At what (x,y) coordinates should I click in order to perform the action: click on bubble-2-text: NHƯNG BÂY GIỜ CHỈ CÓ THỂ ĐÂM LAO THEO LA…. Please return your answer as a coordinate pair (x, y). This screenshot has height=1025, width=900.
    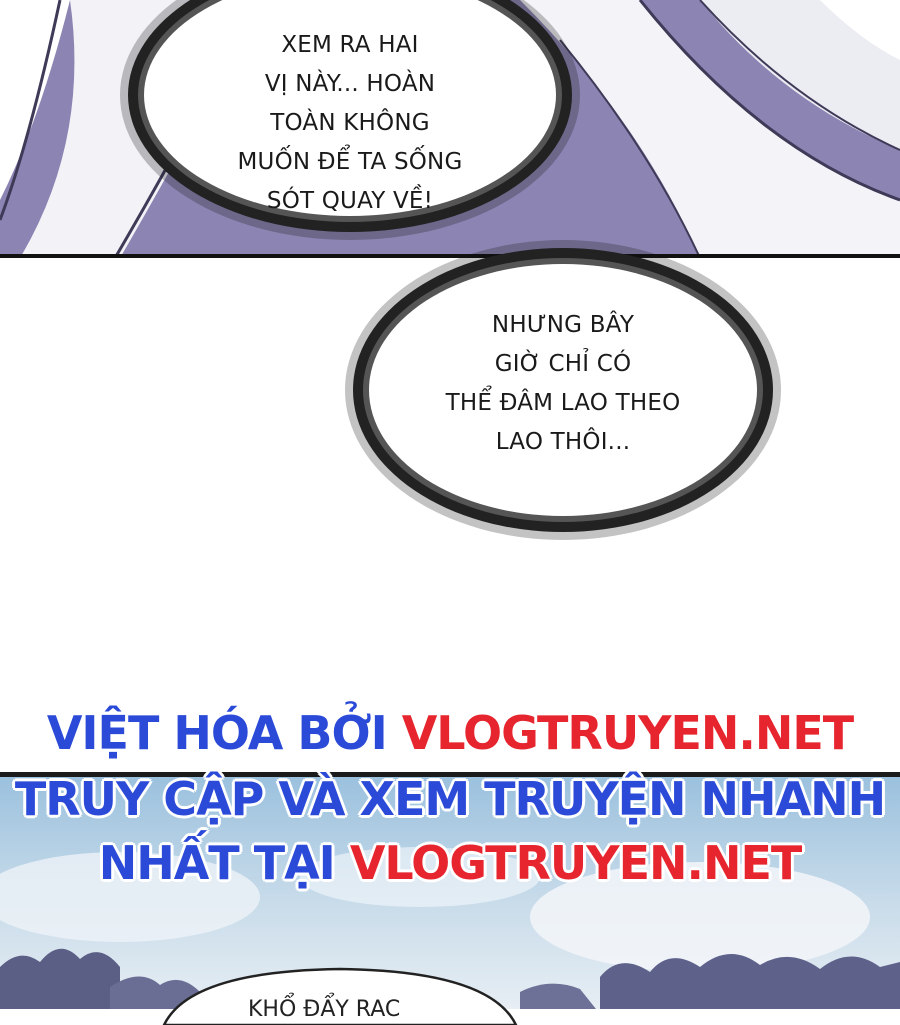
    Looking at the image, I should click on (563, 384).